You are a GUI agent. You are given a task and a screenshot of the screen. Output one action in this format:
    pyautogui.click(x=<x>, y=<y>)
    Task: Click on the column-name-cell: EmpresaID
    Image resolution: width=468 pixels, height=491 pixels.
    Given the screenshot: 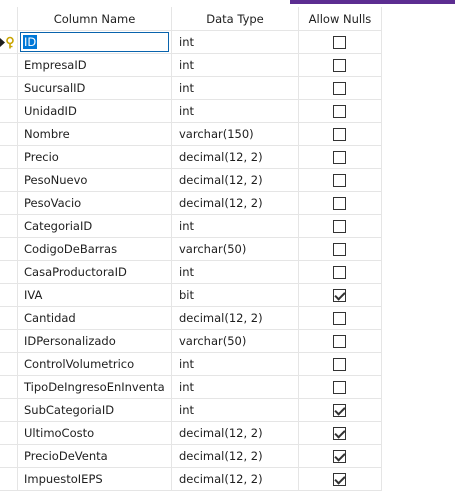 What is the action you would take?
    pyautogui.click(x=95, y=65)
    